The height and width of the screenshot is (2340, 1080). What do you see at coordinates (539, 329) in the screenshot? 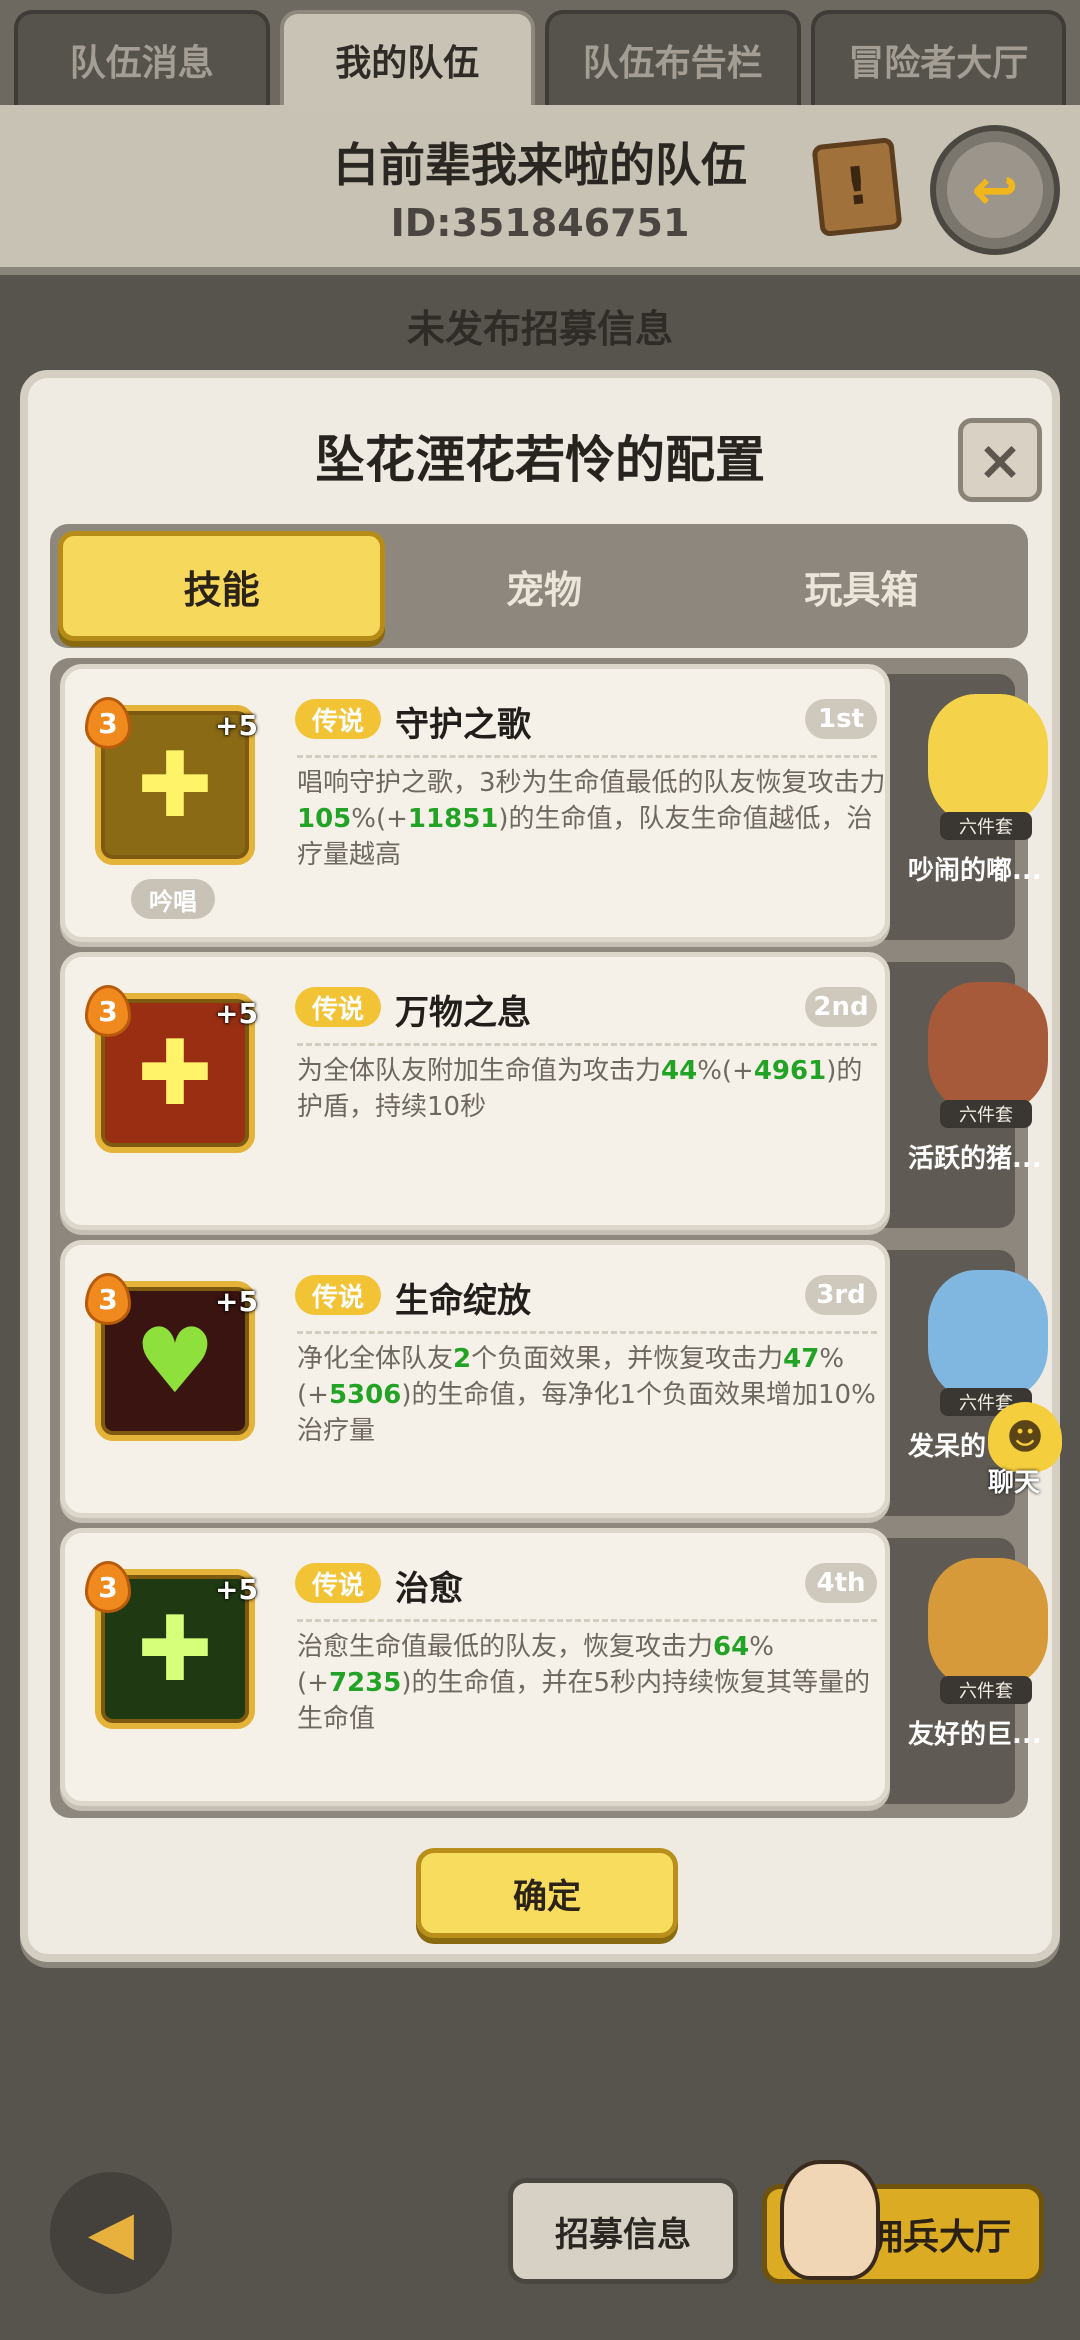
I see `recruit-status-text: 未发布招募信息` at bounding box center [539, 329].